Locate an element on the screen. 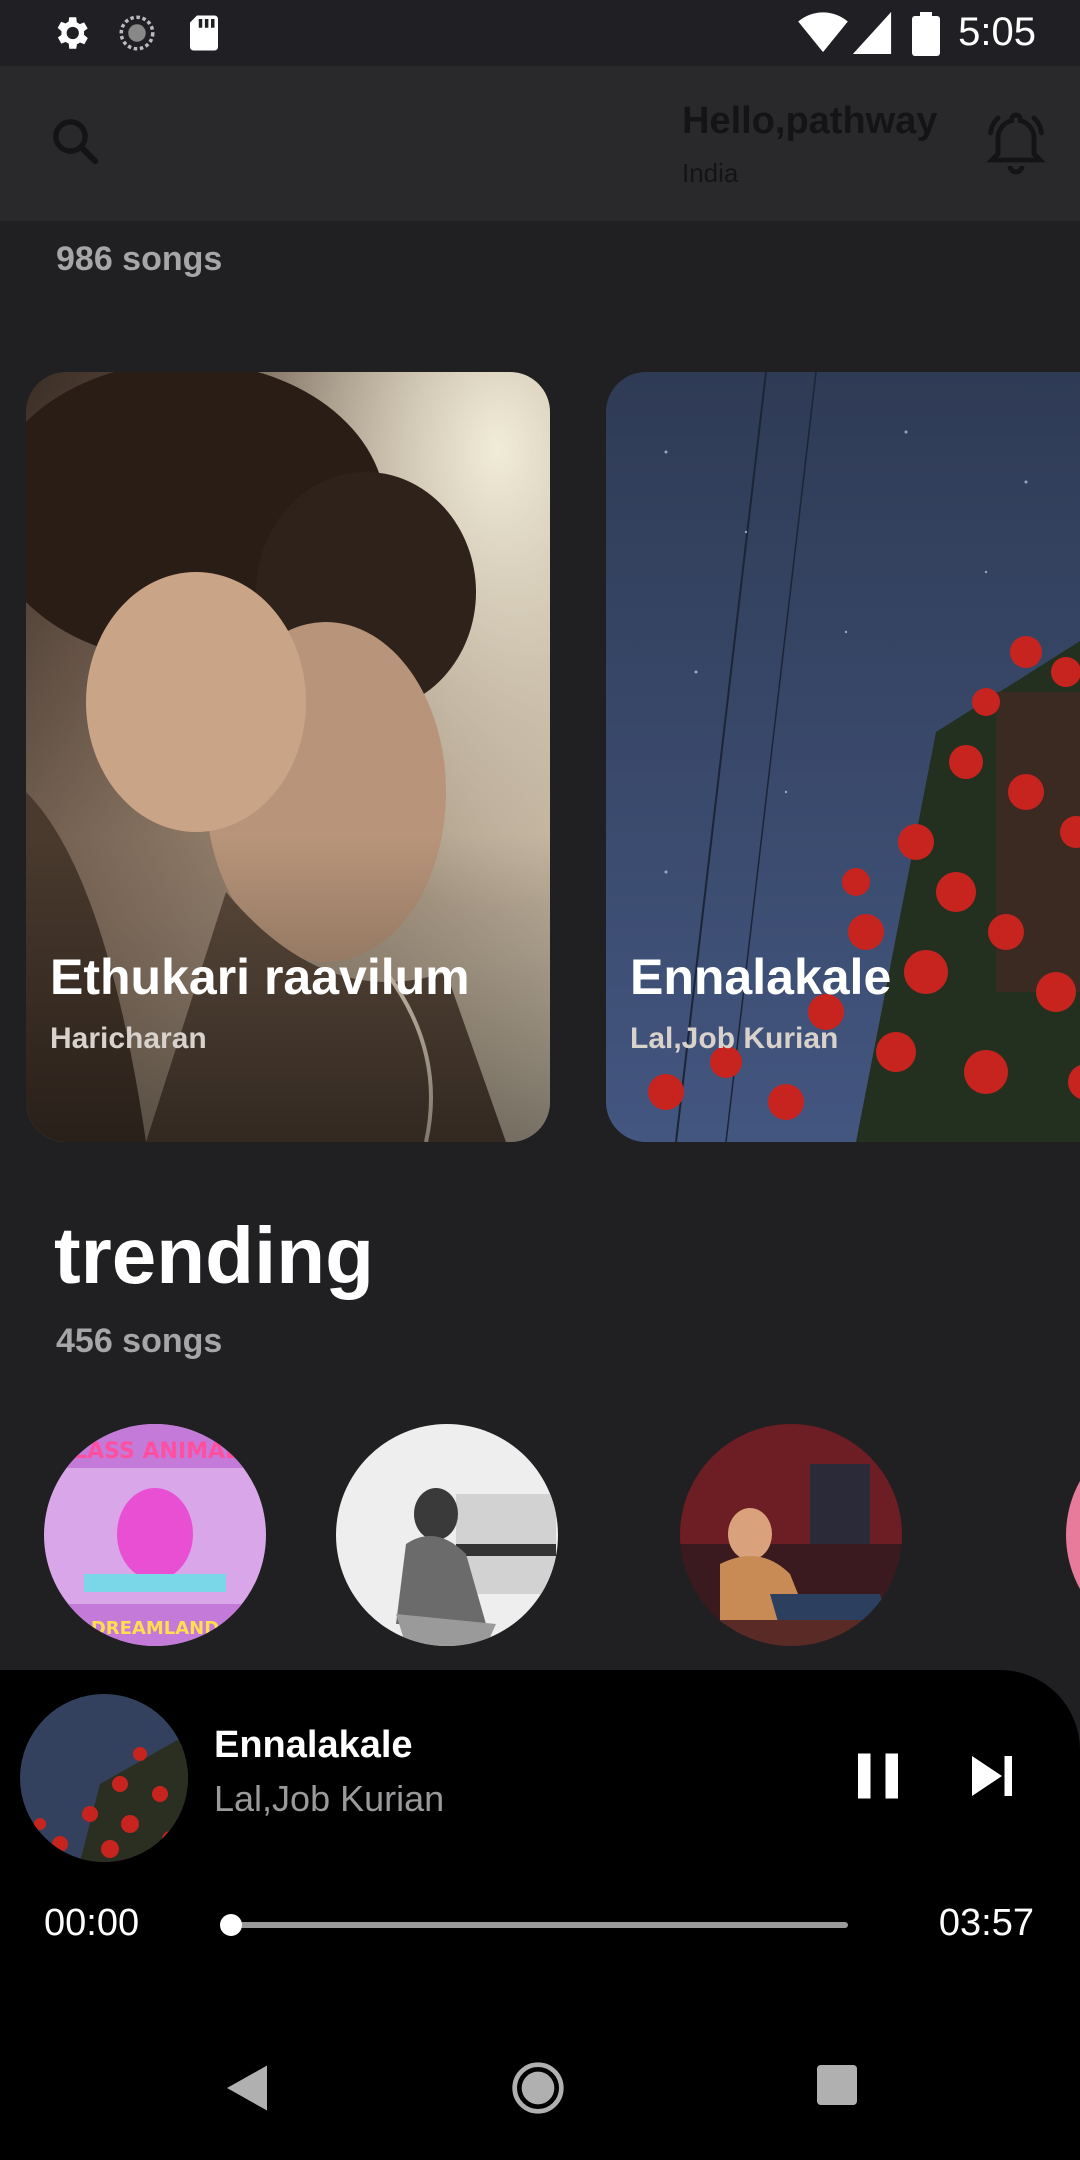  featured-song-count: 986 songs is located at coordinates (139, 259).